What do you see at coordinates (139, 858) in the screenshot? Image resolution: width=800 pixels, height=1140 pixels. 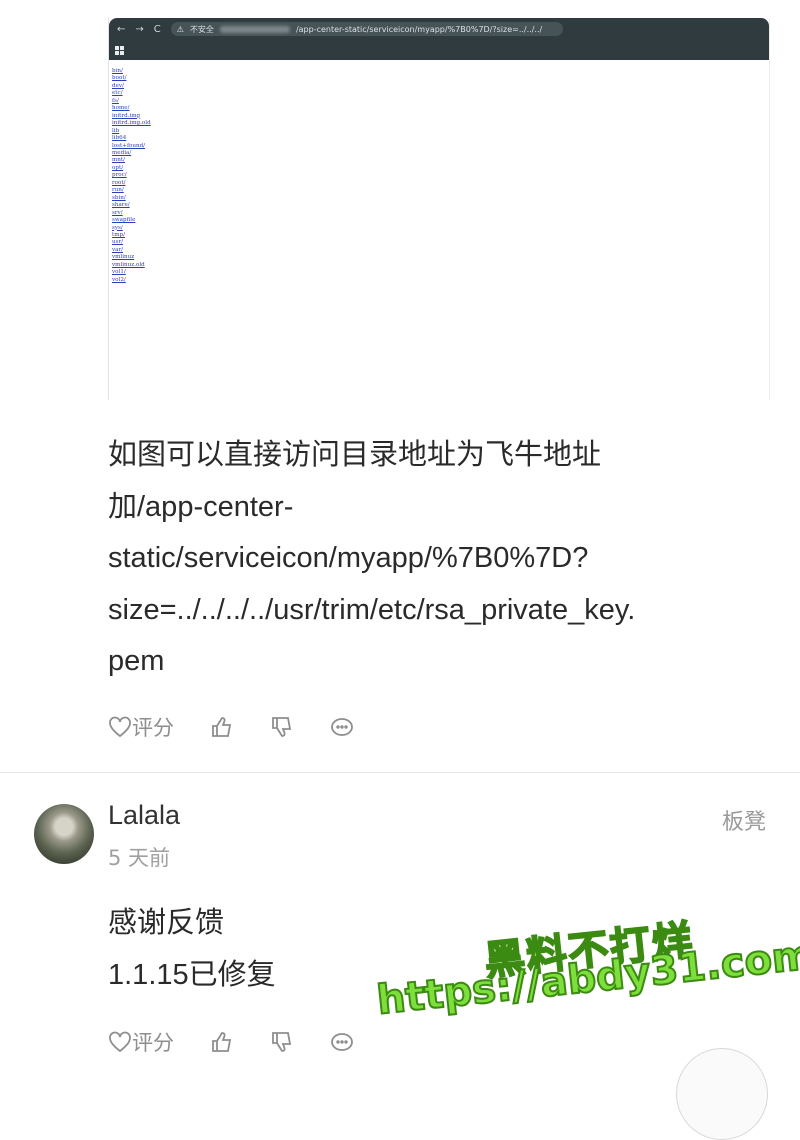 I see `comment-time: 5 天前` at bounding box center [139, 858].